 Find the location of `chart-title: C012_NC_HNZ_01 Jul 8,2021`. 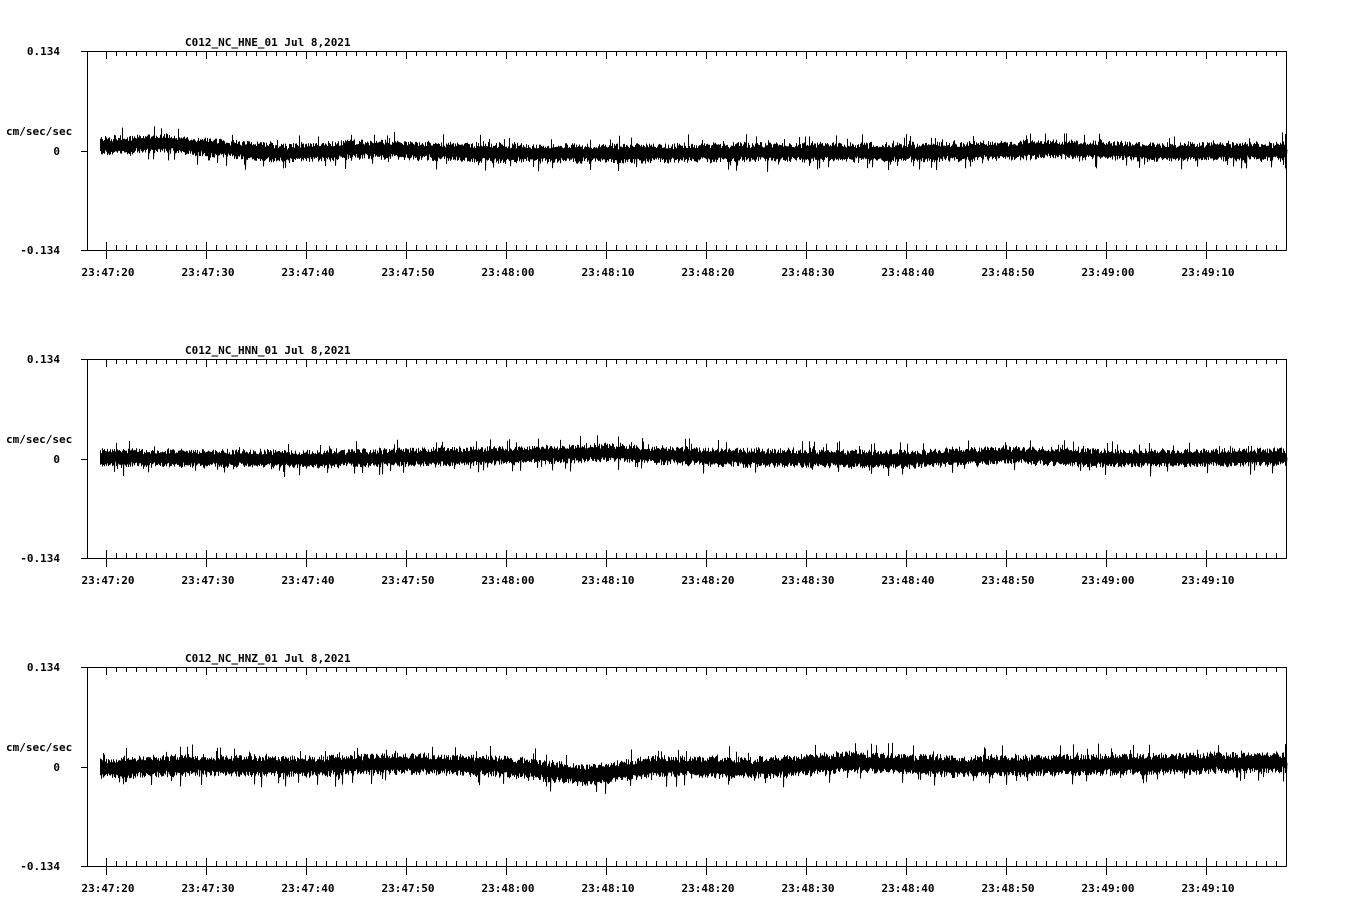

chart-title: C012_NC_HNZ_01 Jul 8,2021 is located at coordinates (268, 658).